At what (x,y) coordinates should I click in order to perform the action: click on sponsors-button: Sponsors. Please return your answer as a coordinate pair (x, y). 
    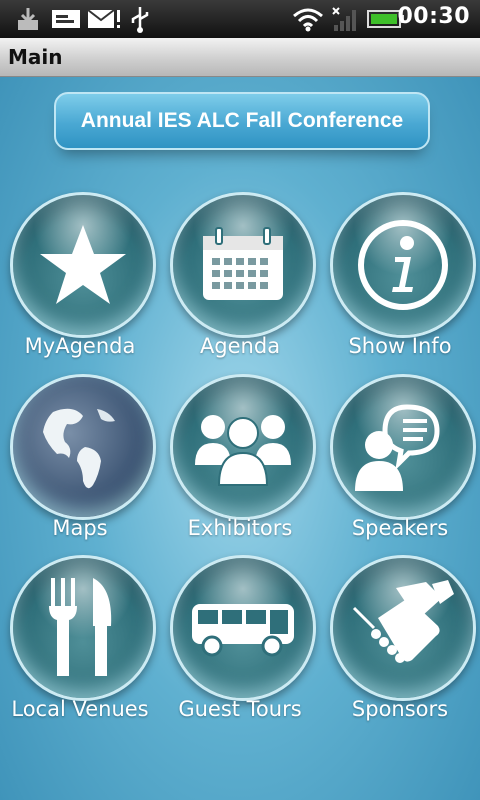
    Looking at the image, I should click on (400, 645).